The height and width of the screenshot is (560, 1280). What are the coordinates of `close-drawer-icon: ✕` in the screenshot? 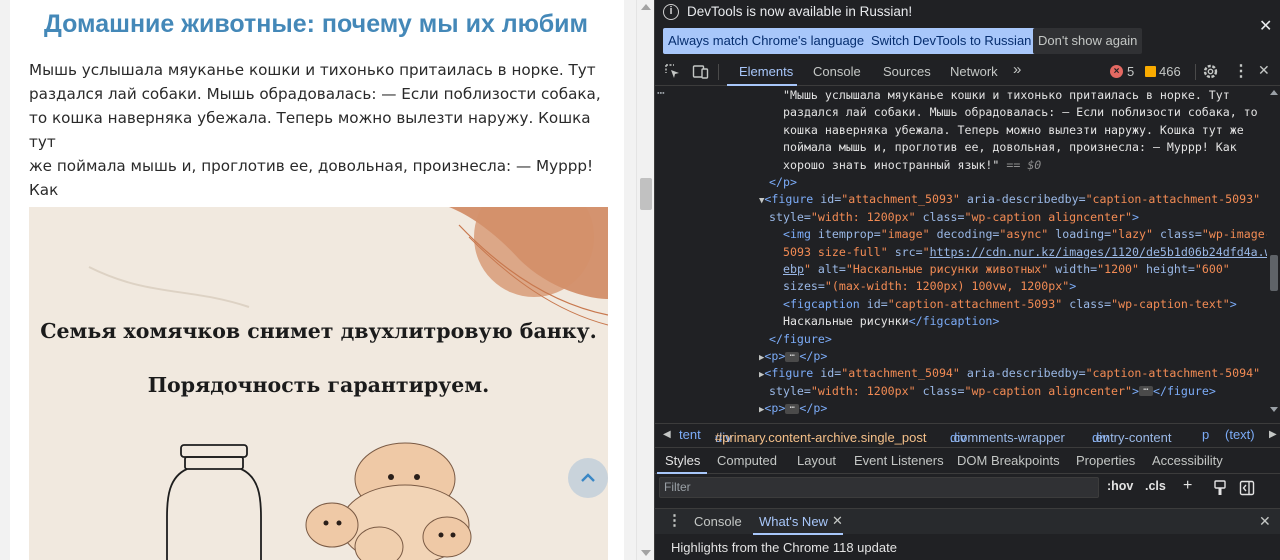 It's located at (1265, 521).